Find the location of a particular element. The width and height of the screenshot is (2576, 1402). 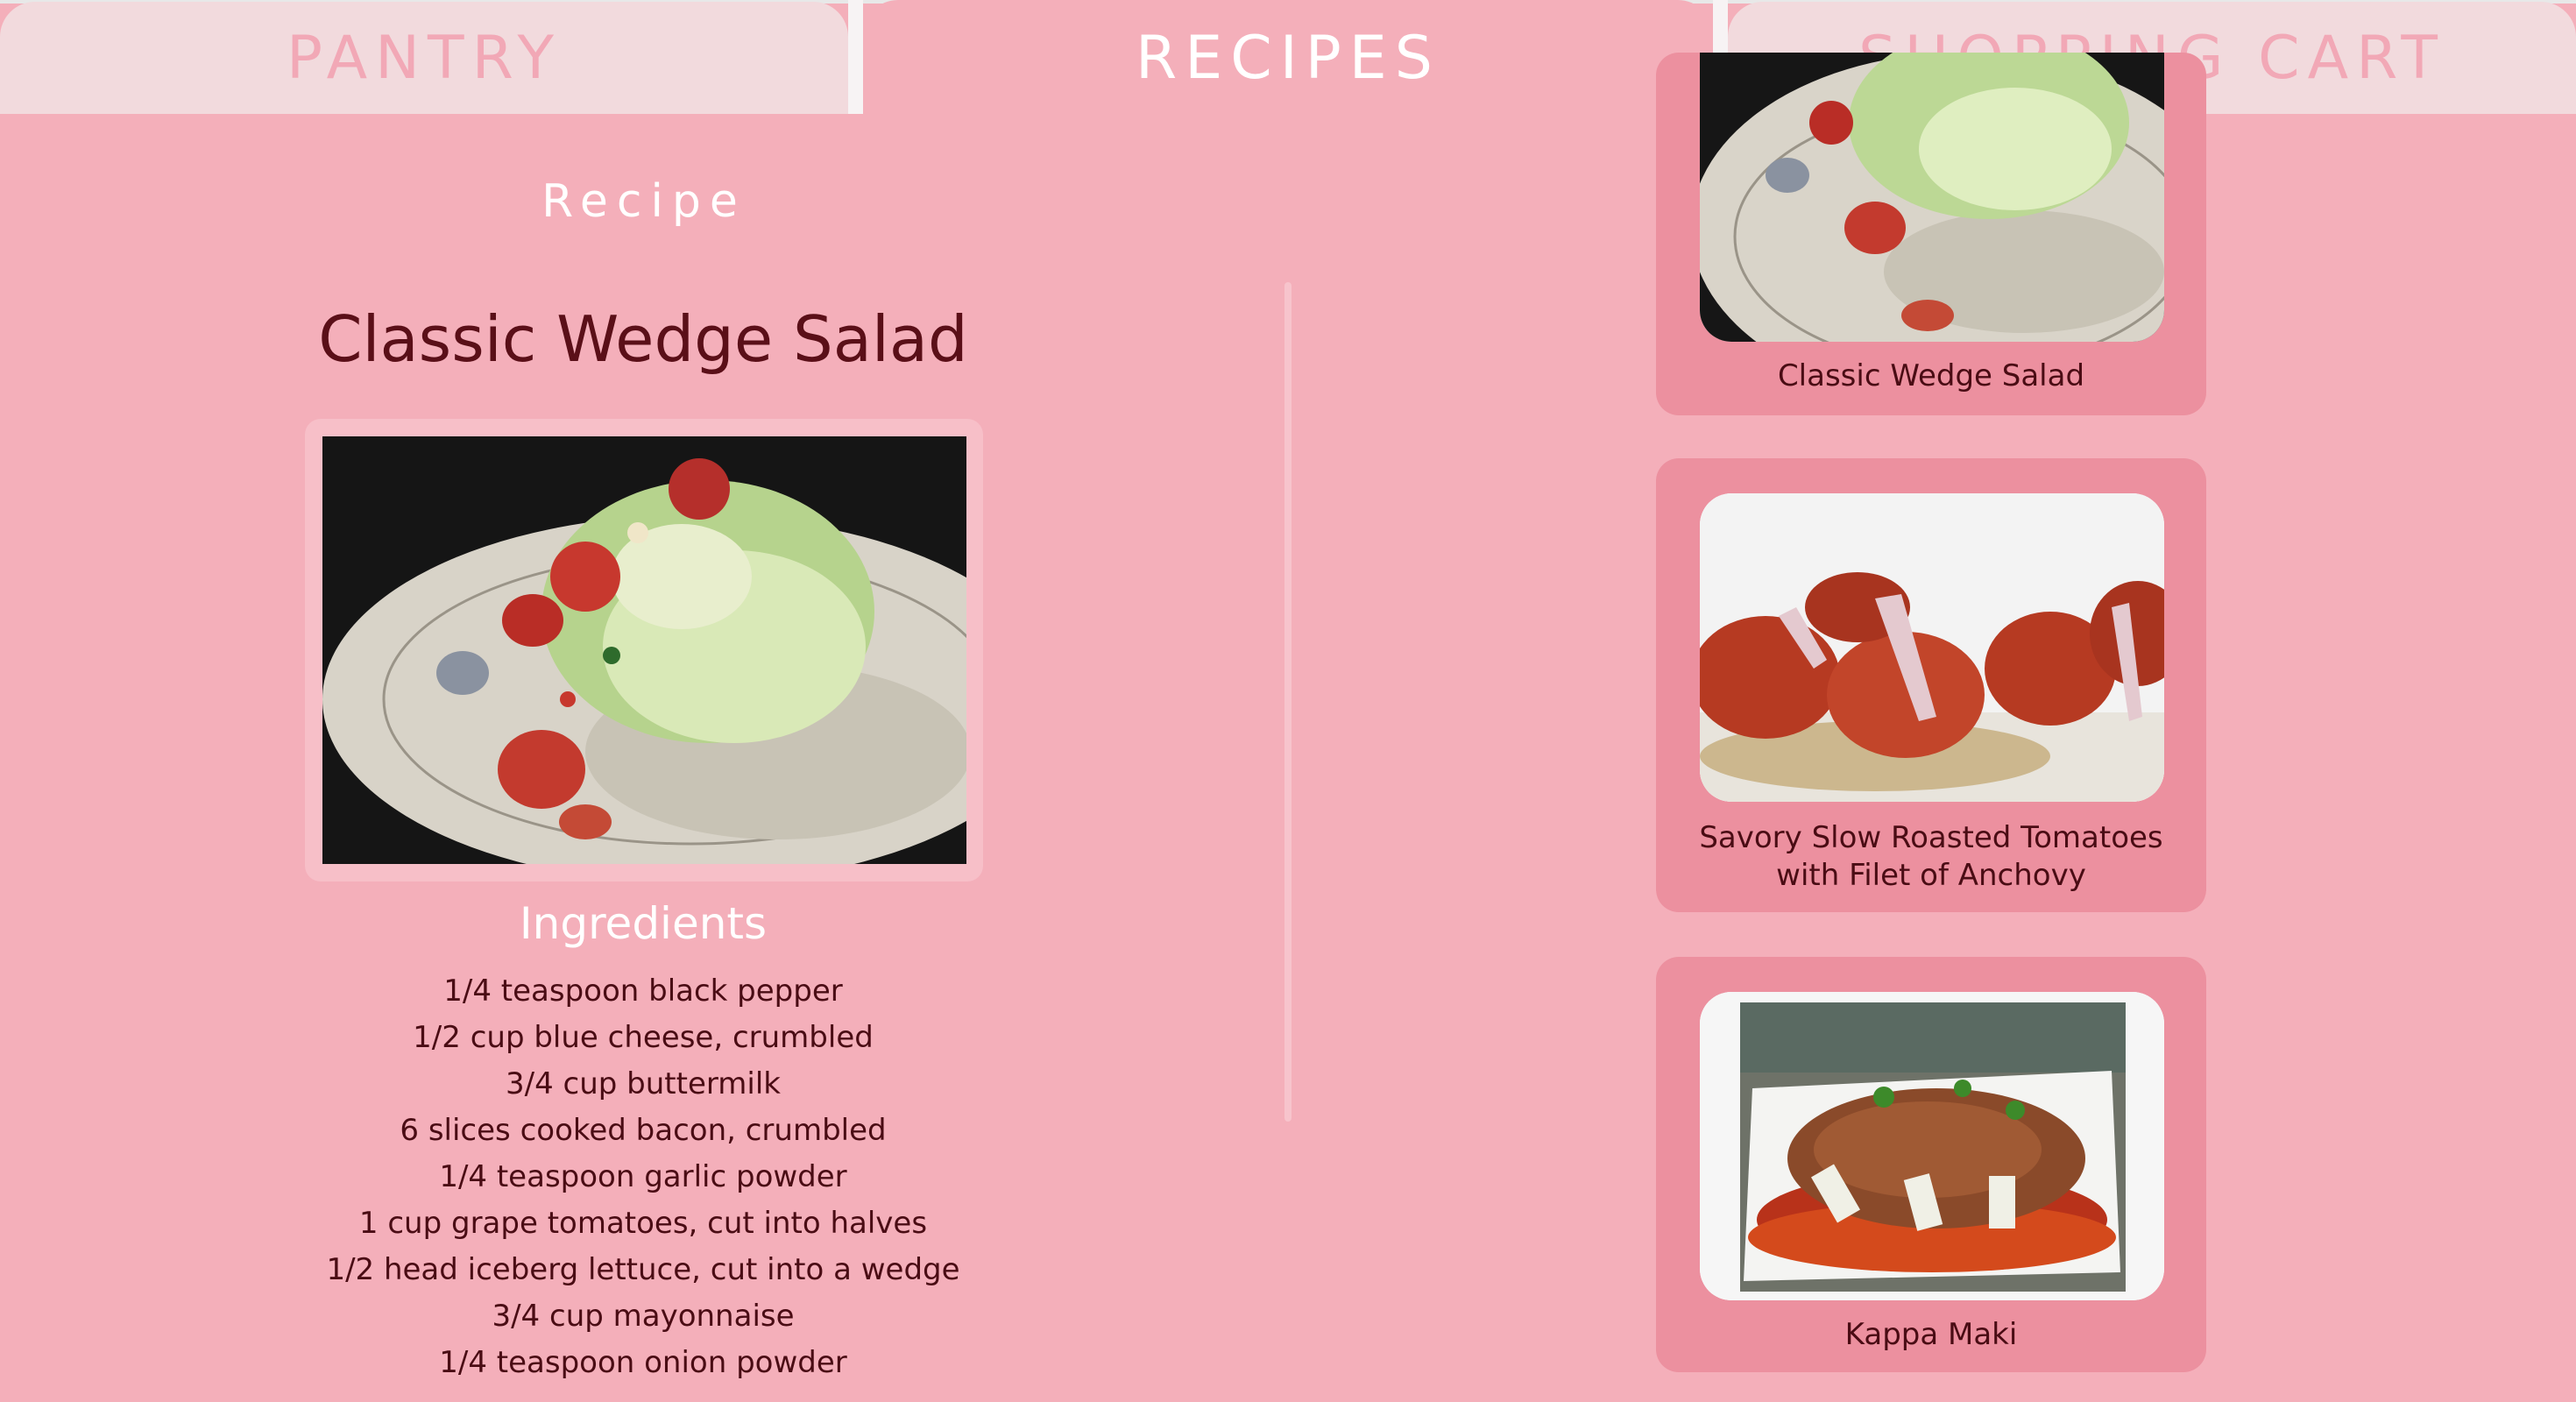

pane-divider is located at coordinates (1288, 702).